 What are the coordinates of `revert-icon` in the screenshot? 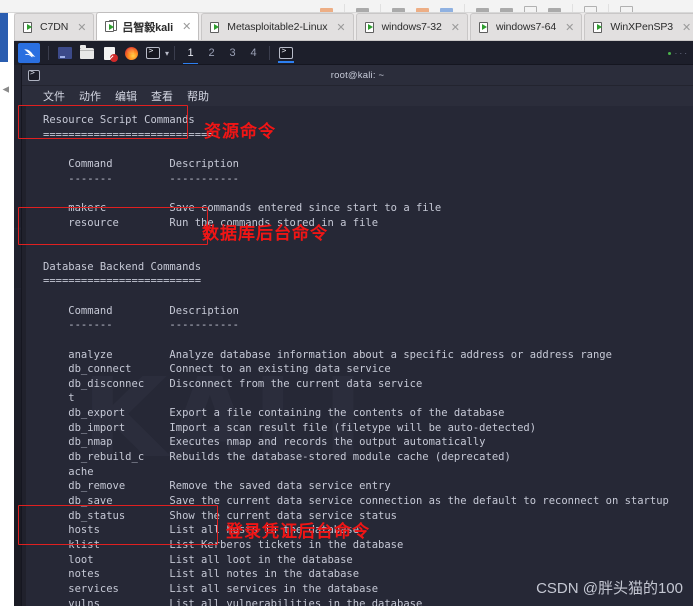 It's located at (398, 8).